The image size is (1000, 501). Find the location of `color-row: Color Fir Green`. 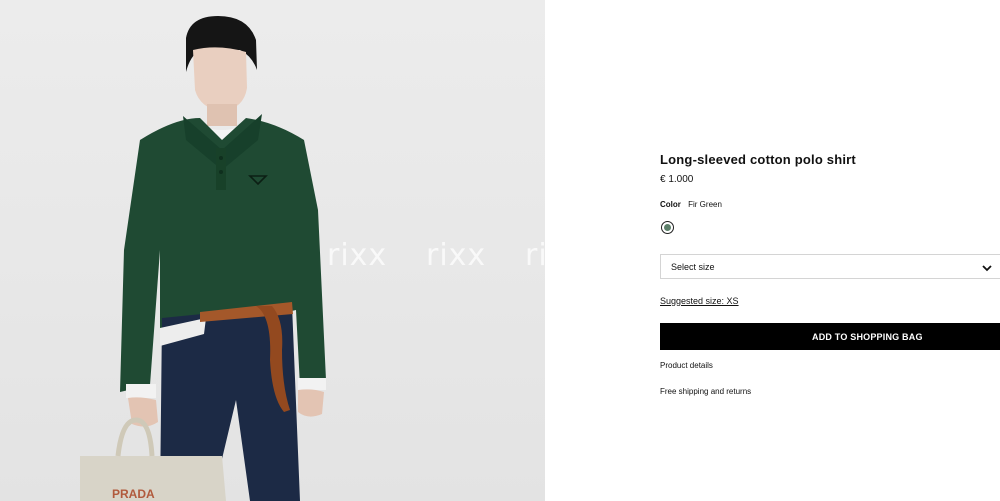

color-row: Color Fir Green is located at coordinates (691, 204).